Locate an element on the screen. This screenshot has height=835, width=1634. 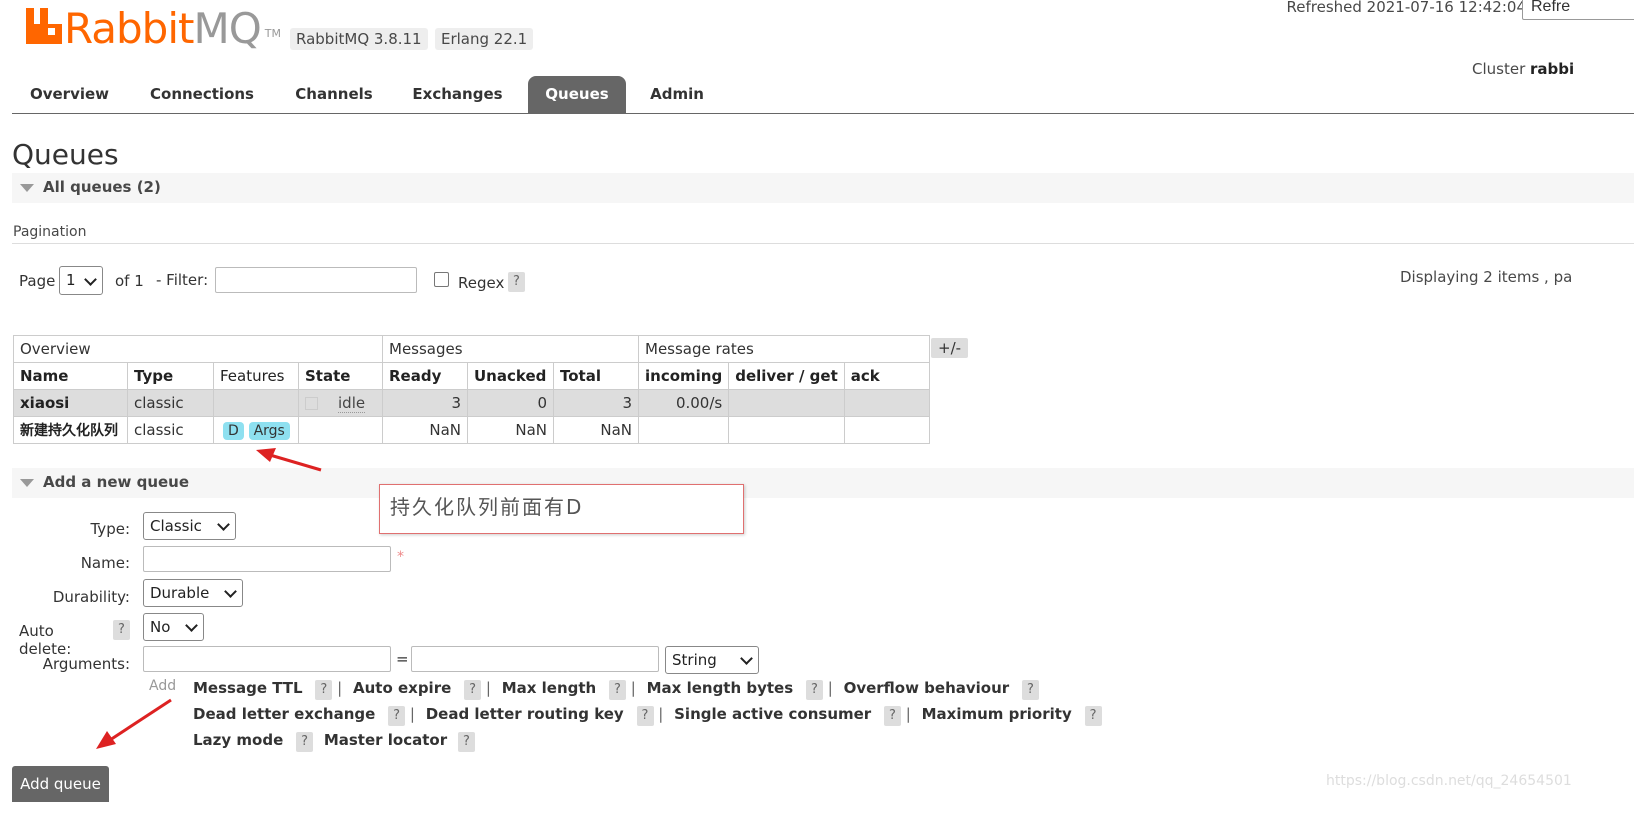
add-queue-button: Add queue is located at coordinates (60, 784).